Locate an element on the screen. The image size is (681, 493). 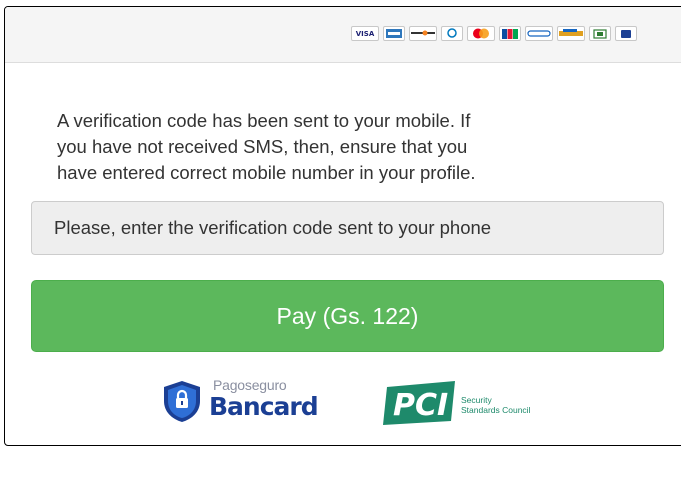
shield-lock-icon is located at coordinates (182, 401).